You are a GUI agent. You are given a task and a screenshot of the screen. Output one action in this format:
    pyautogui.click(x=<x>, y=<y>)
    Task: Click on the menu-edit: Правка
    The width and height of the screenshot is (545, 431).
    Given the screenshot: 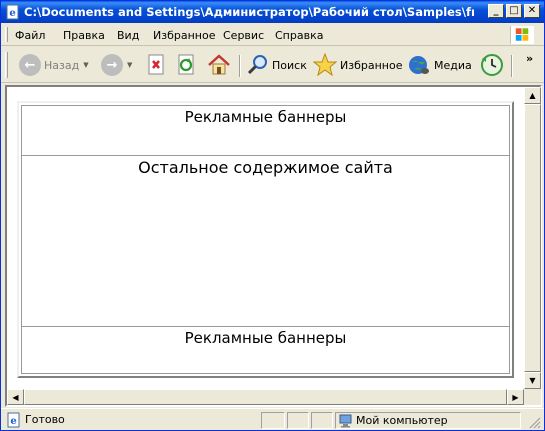 What is the action you would take?
    pyautogui.click(x=84, y=35)
    